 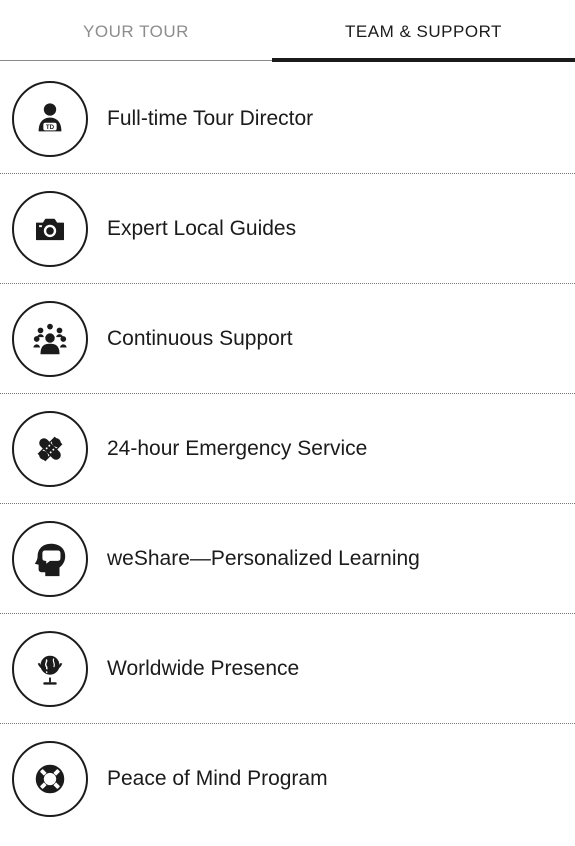 What do you see at coordinates (50, 229) in the screenshot?
I see `camera-icon` at bounding box center [50, 229].